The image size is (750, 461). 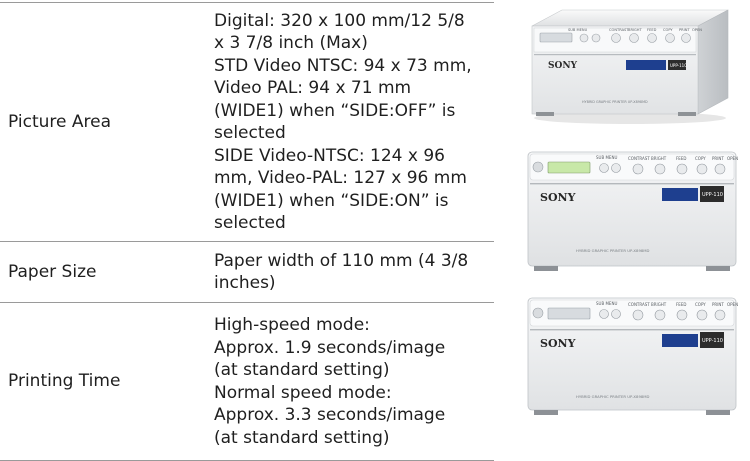 I want to click on spec-value-line: STD Video NTSC: 94 x 73 mm,, so click(x=343, y=65).